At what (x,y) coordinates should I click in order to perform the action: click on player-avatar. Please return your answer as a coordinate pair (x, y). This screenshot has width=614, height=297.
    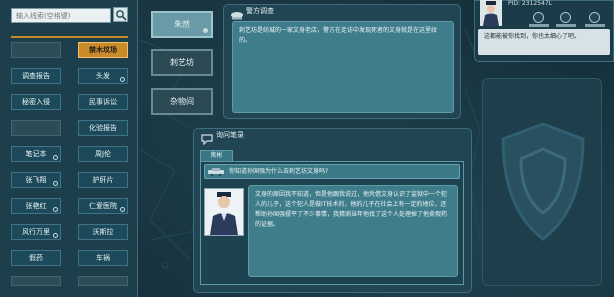
    Looking at the image, I should click on (491, 13).